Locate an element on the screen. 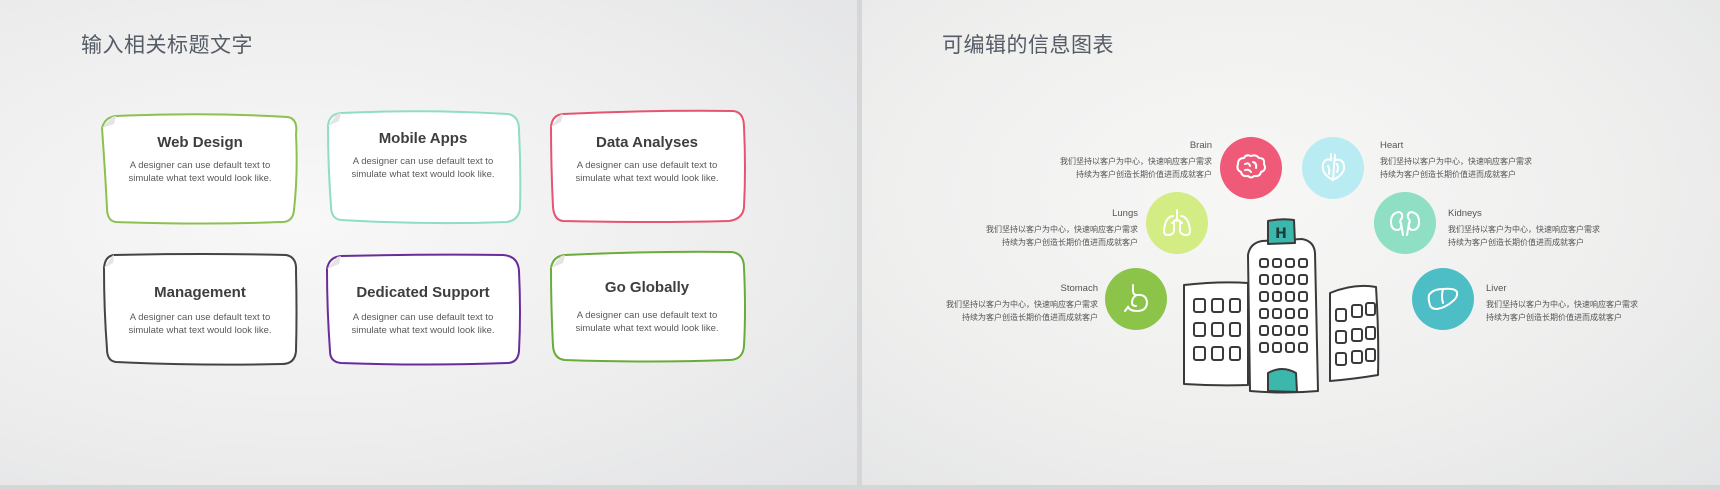  kidneys-circle is located at coordinates (1405, 223).